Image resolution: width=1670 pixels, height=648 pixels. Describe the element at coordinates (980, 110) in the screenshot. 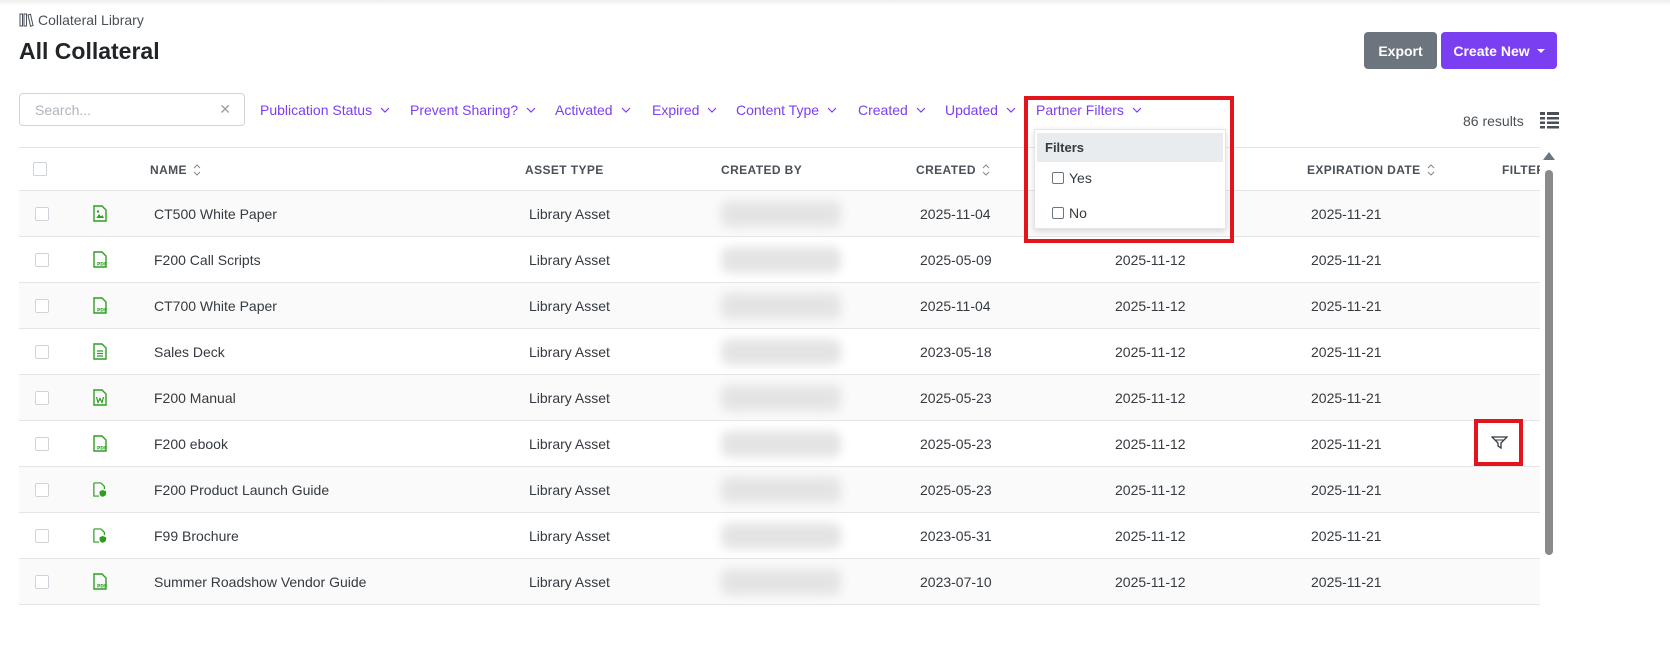

I see `filter-updated: Updated` at that location.